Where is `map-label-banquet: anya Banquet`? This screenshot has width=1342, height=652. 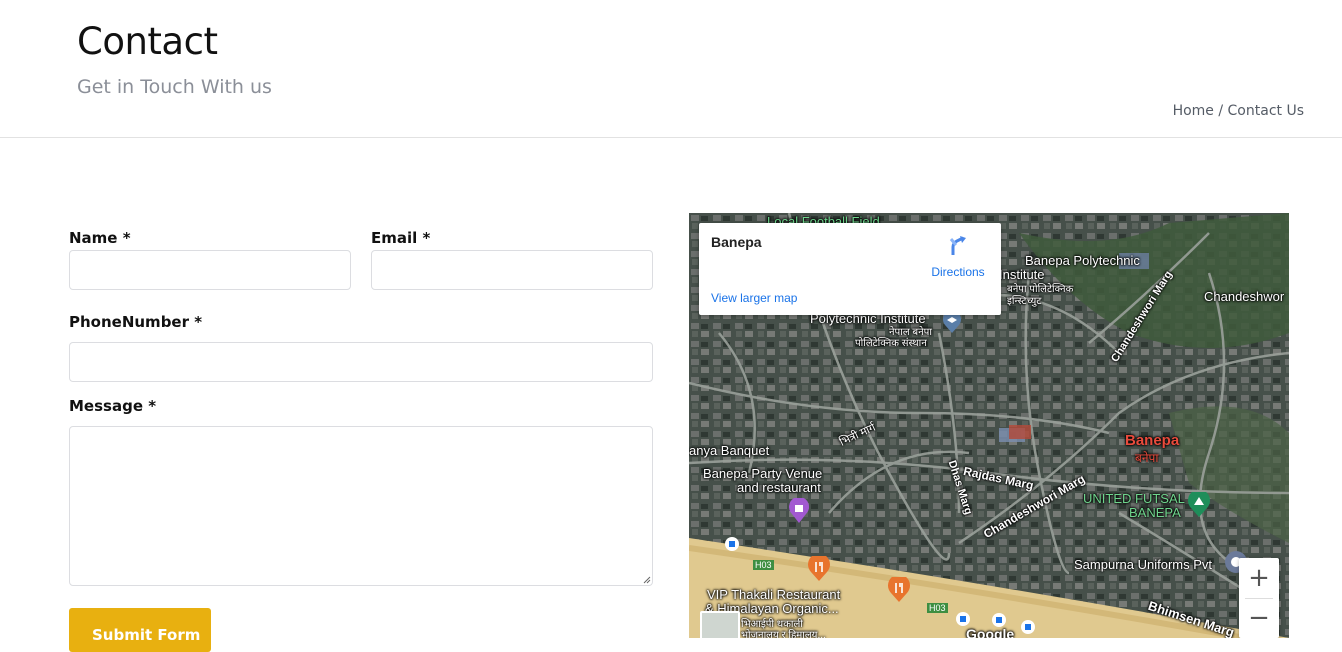 map-label-banquet: anya Banquet is located at coordinates (729, 450).